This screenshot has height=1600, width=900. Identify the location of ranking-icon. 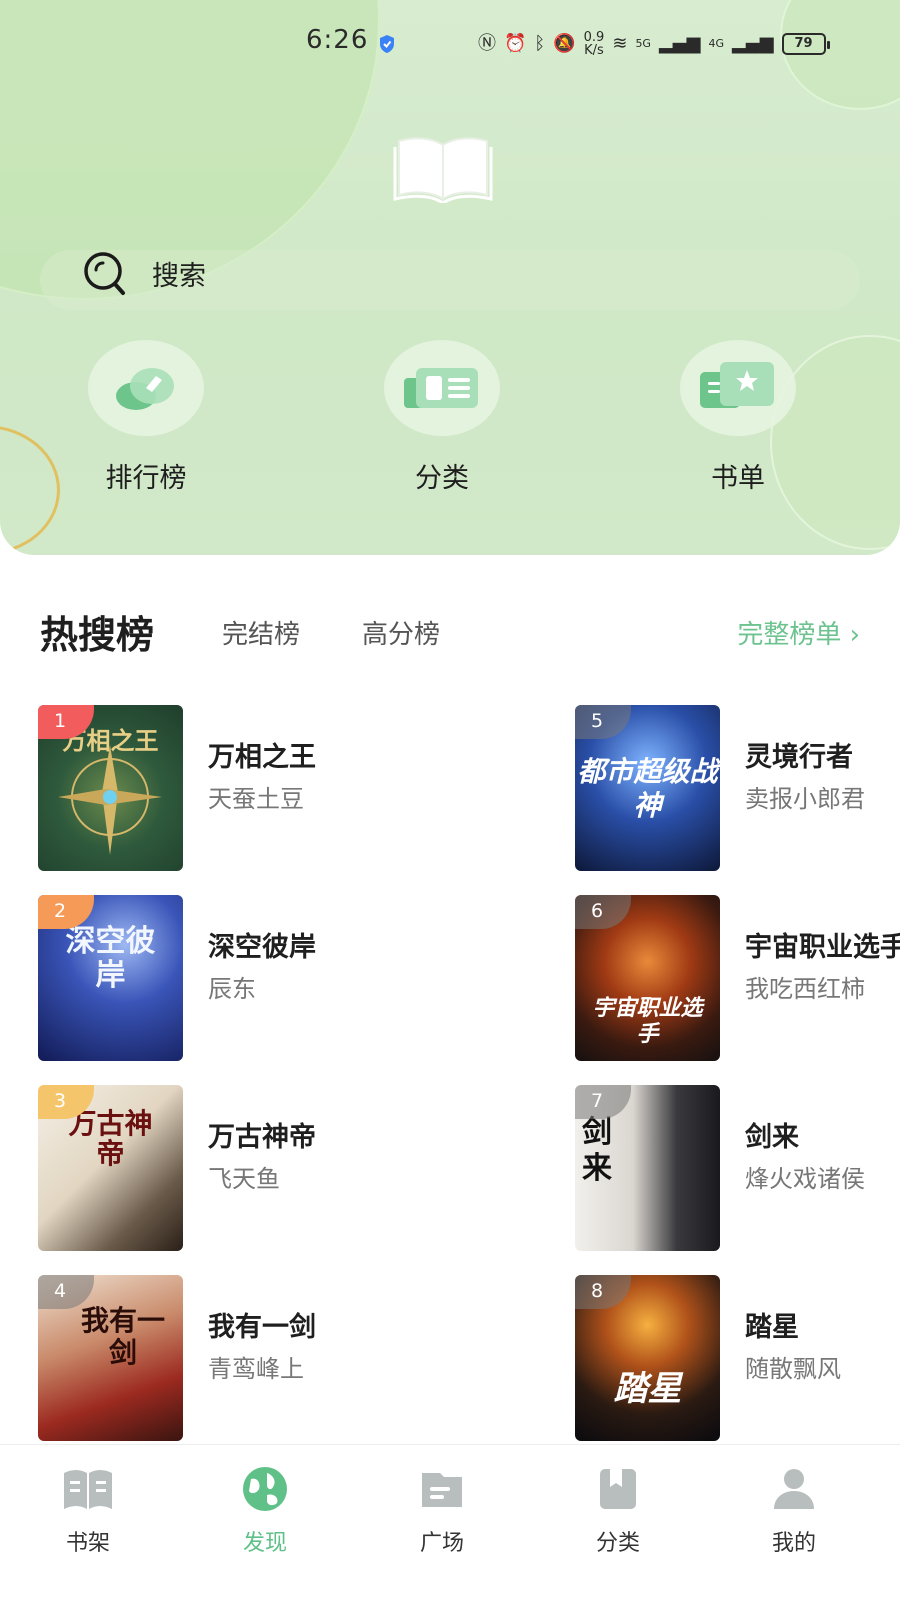
(146, 388).